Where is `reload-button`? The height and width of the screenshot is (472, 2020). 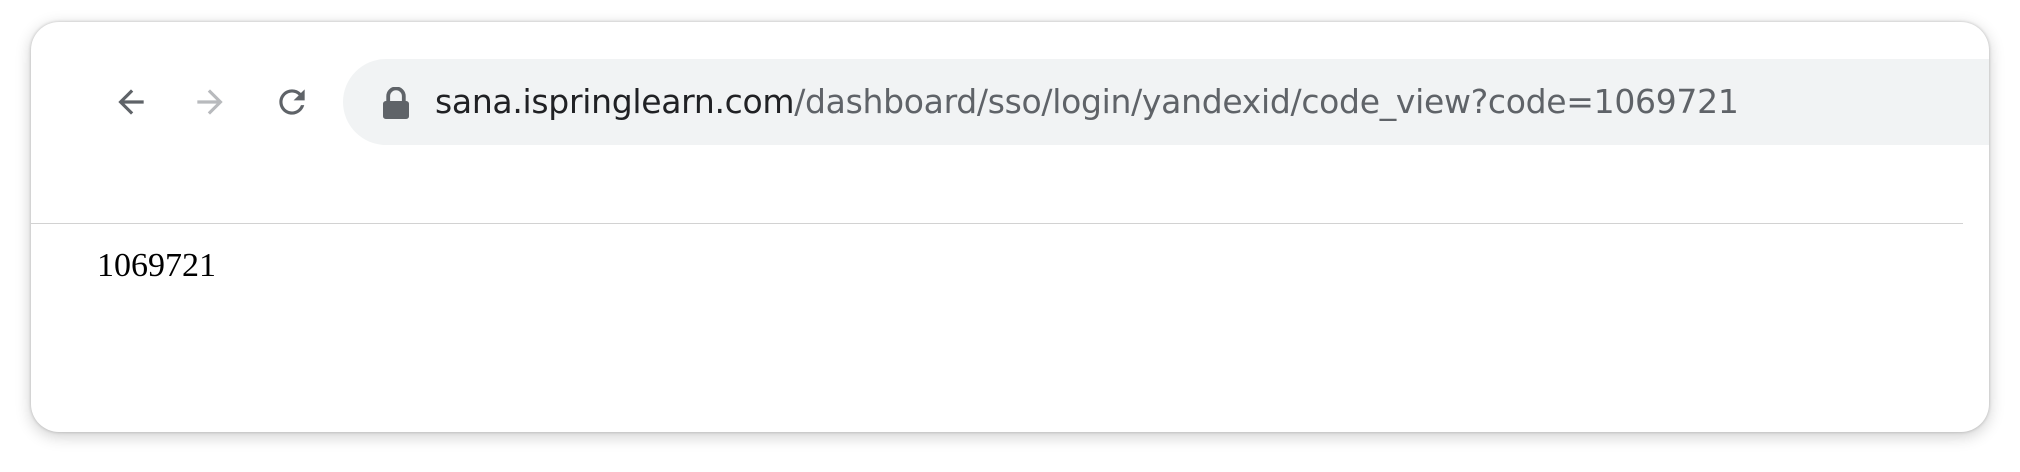 reload-button is located at coordinates (292, 102).